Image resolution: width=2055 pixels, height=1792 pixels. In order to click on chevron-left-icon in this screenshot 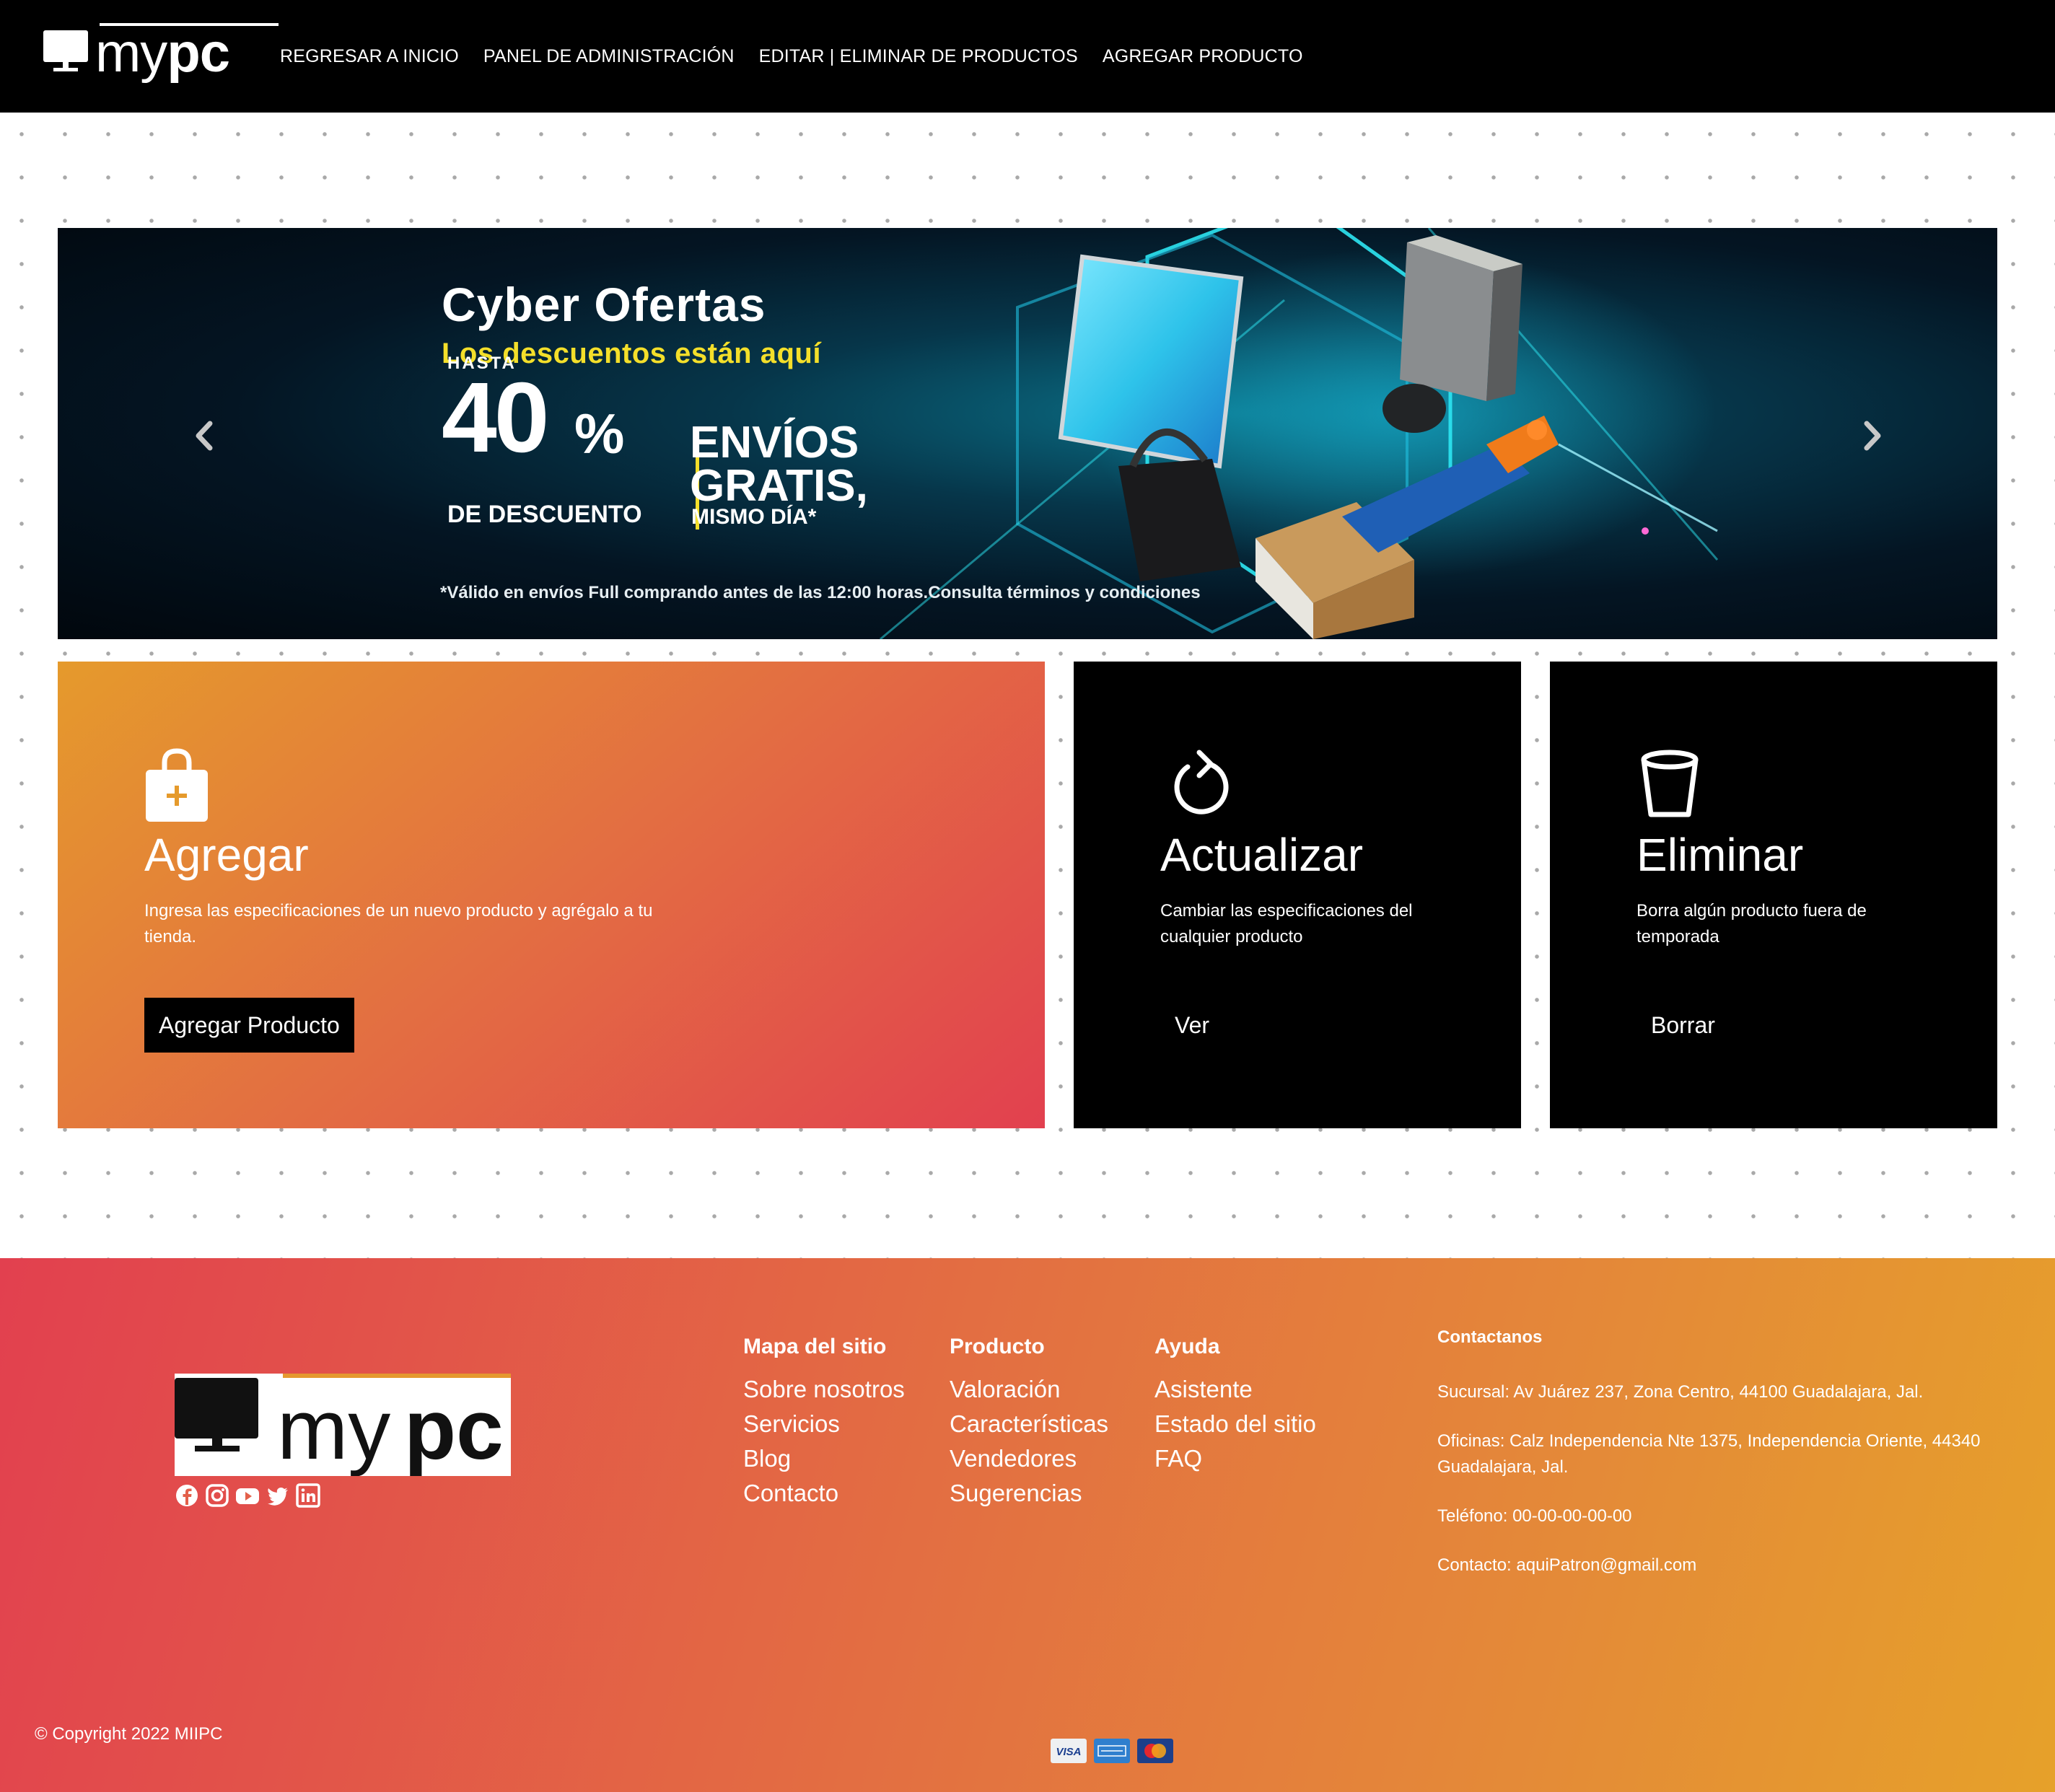, I will do `click(204, 436)`.